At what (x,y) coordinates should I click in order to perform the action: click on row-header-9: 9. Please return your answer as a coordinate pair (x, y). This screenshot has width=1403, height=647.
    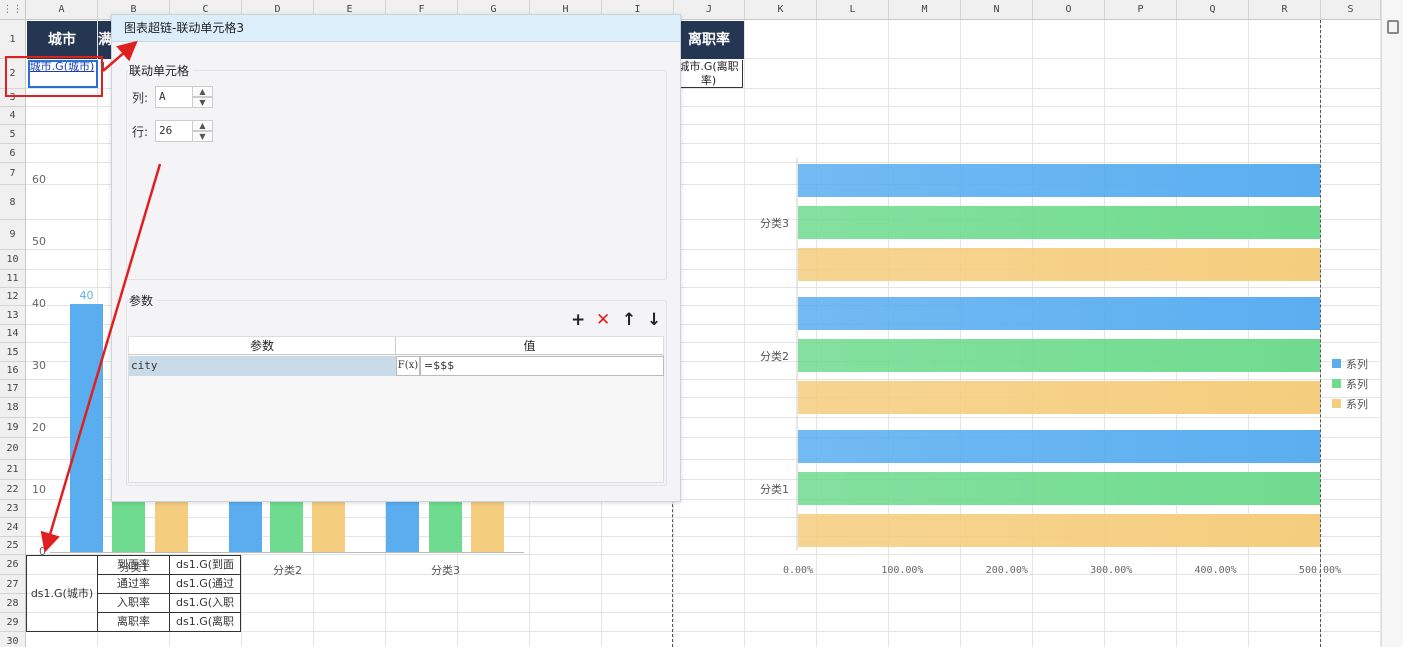
    Looking at the image, I should click on (13, 235).